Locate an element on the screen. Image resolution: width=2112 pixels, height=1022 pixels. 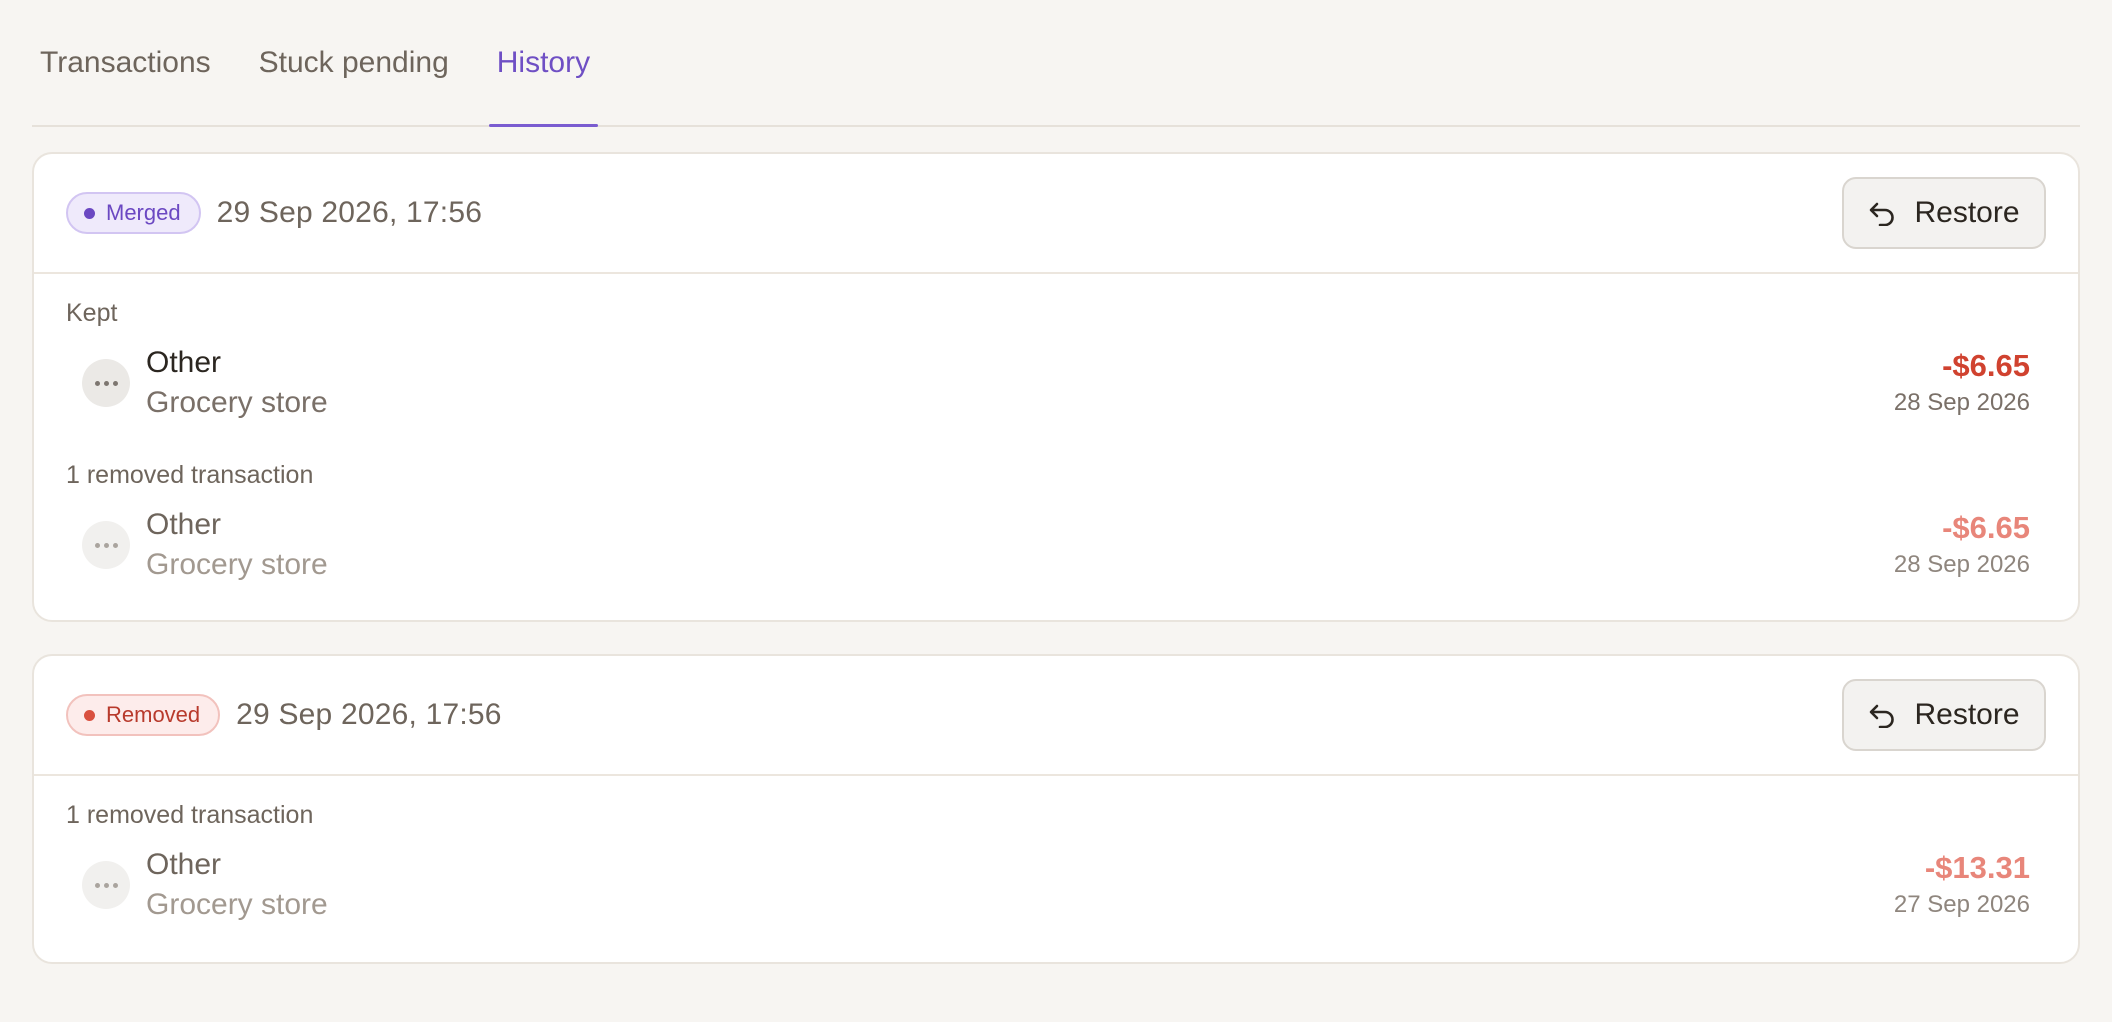
status-badge-merged: Merged is located at coordinates (133, 213).